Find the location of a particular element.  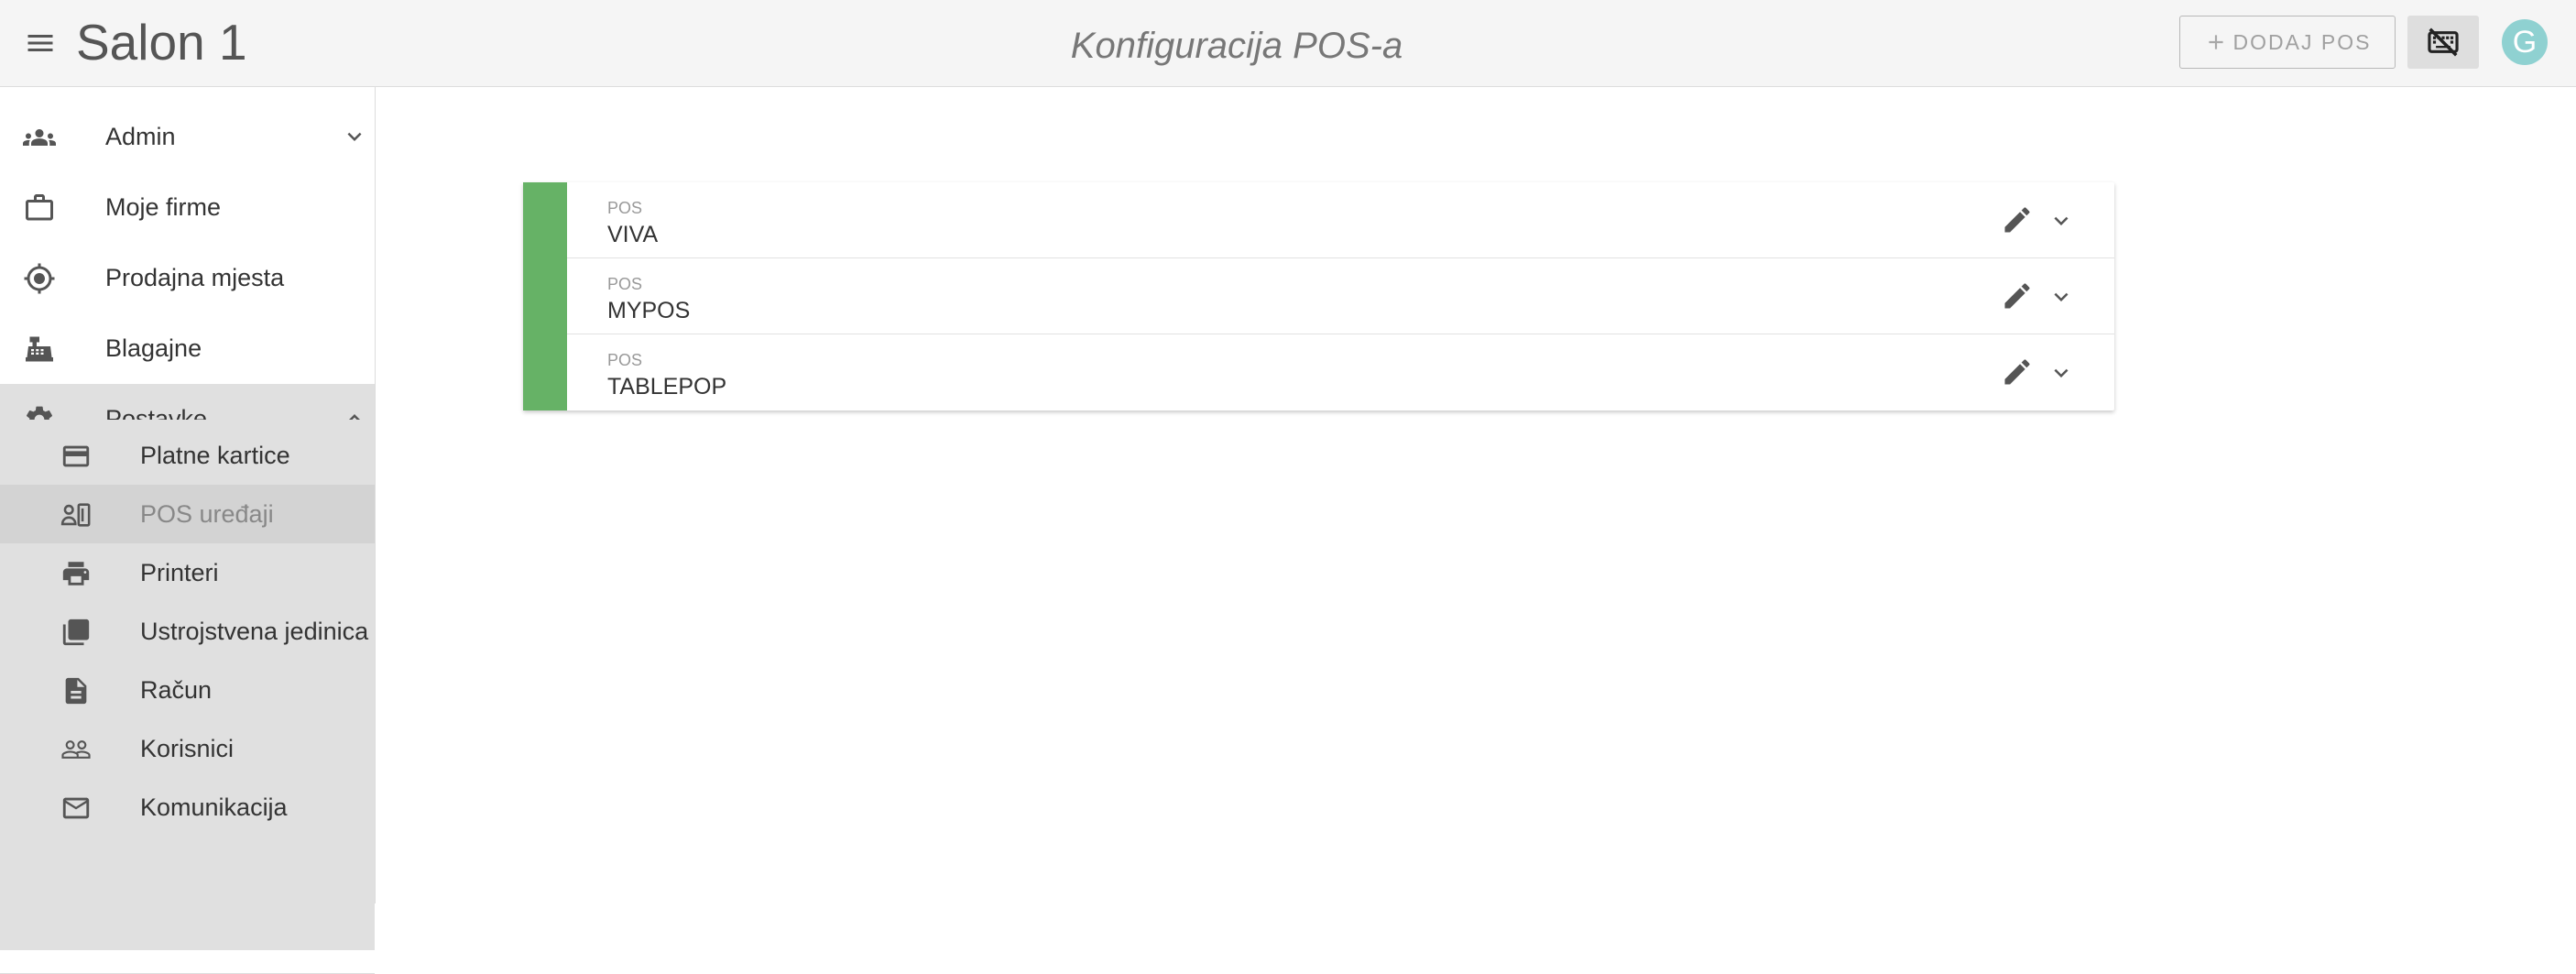

sidebar-item-label: Blagajne is located at coordinates (154, 348).